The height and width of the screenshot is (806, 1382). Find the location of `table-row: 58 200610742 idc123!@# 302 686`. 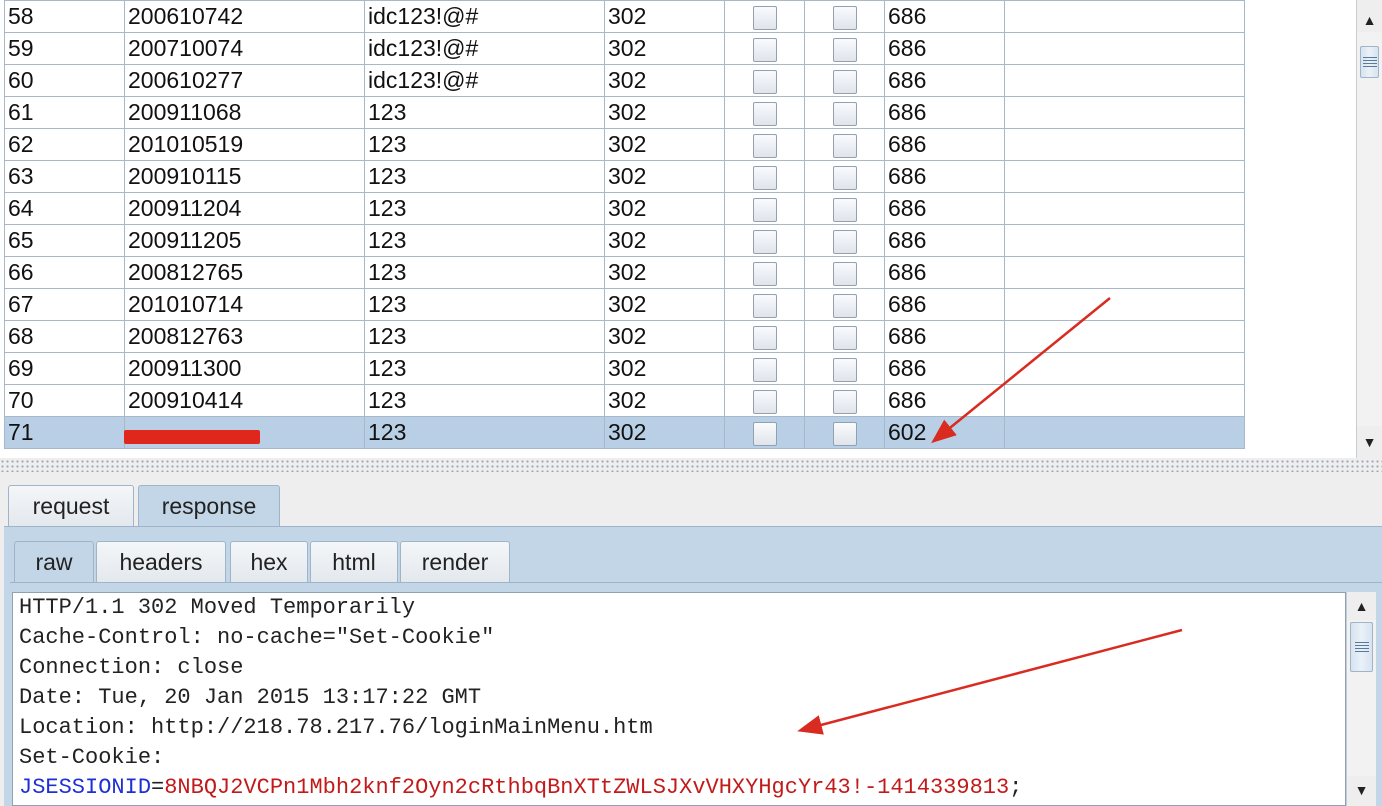

table-row: 58 200610742 idc123!@# 302 686 is located at coordinates (624, 16).